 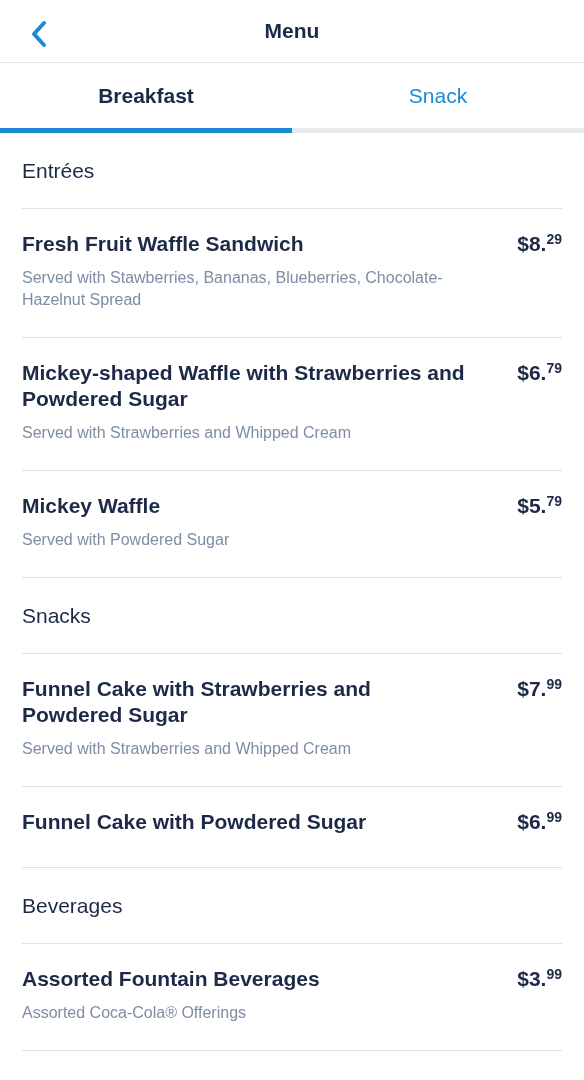 What do you see at coordinates (539, 506) in the screenshot?
I see `menu-item-price: $5.$^{79}$` at bounding box center [539, 506].